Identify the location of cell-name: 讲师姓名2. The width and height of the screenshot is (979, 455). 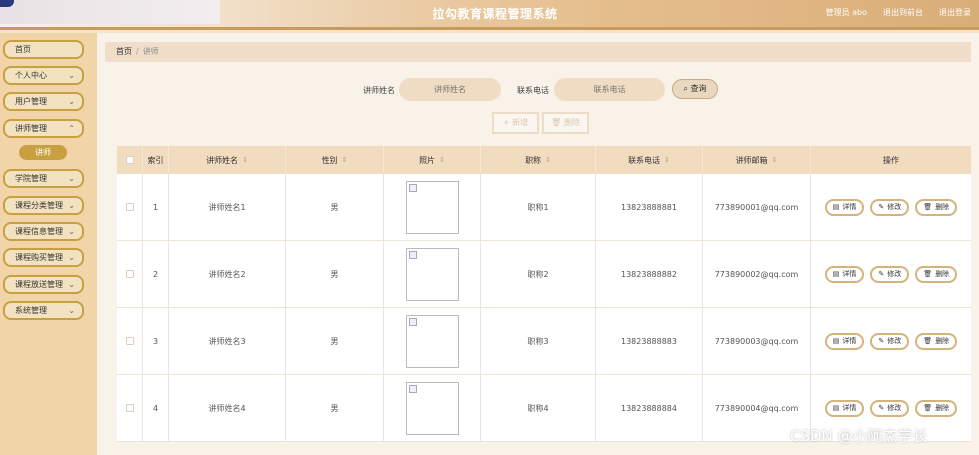
(227, 274).